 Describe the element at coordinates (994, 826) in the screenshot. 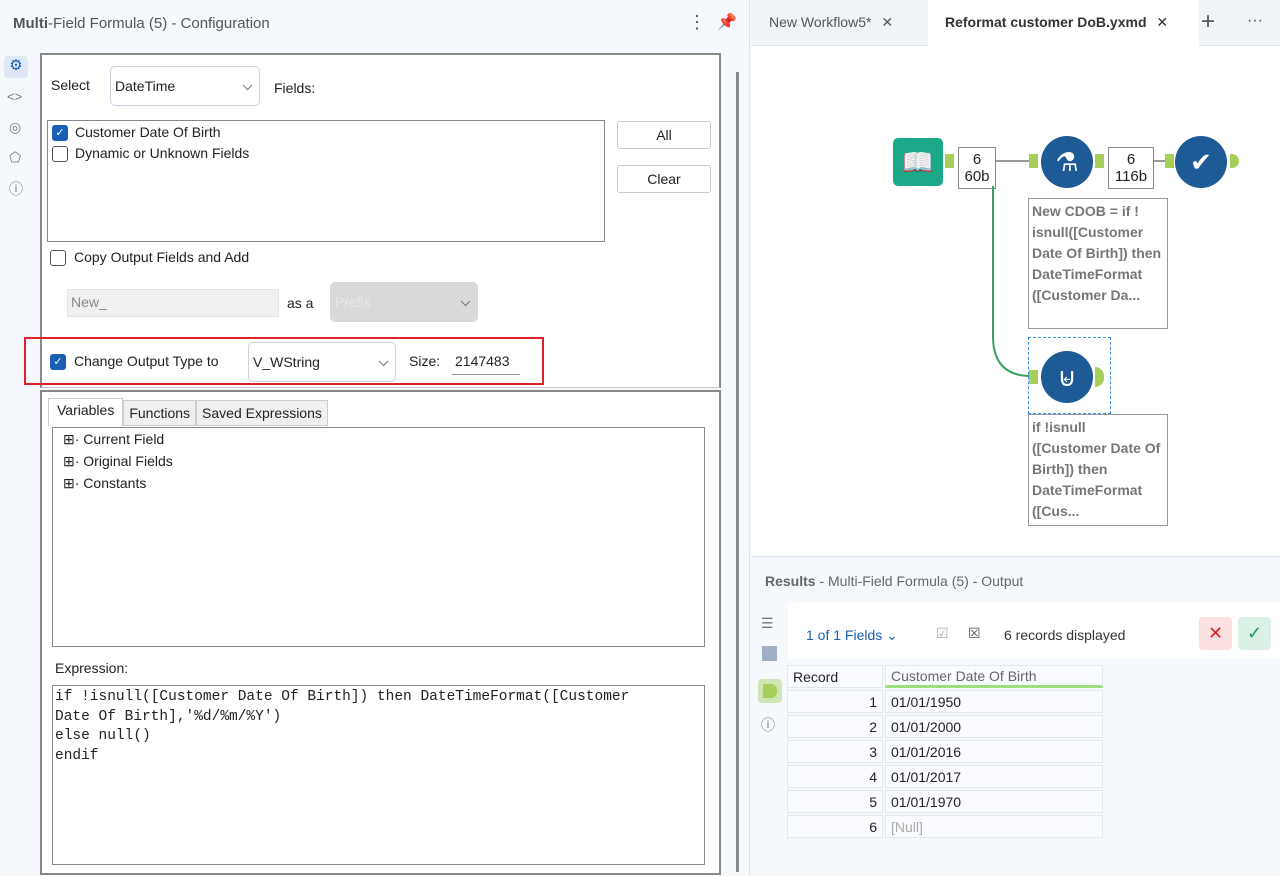

I see `cell-customer-dob: [Null]` at that location.